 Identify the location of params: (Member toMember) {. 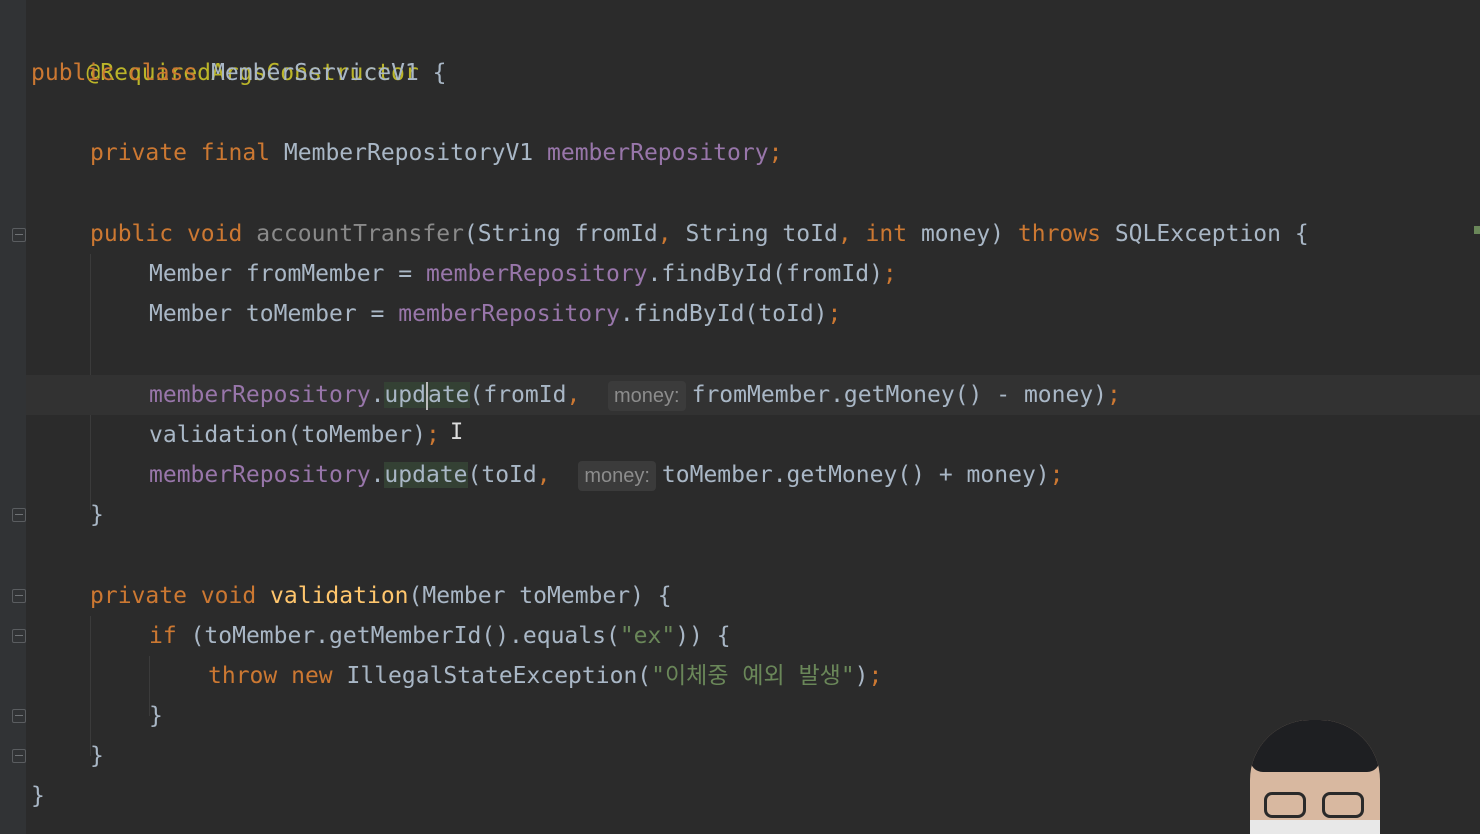
(540, 596).